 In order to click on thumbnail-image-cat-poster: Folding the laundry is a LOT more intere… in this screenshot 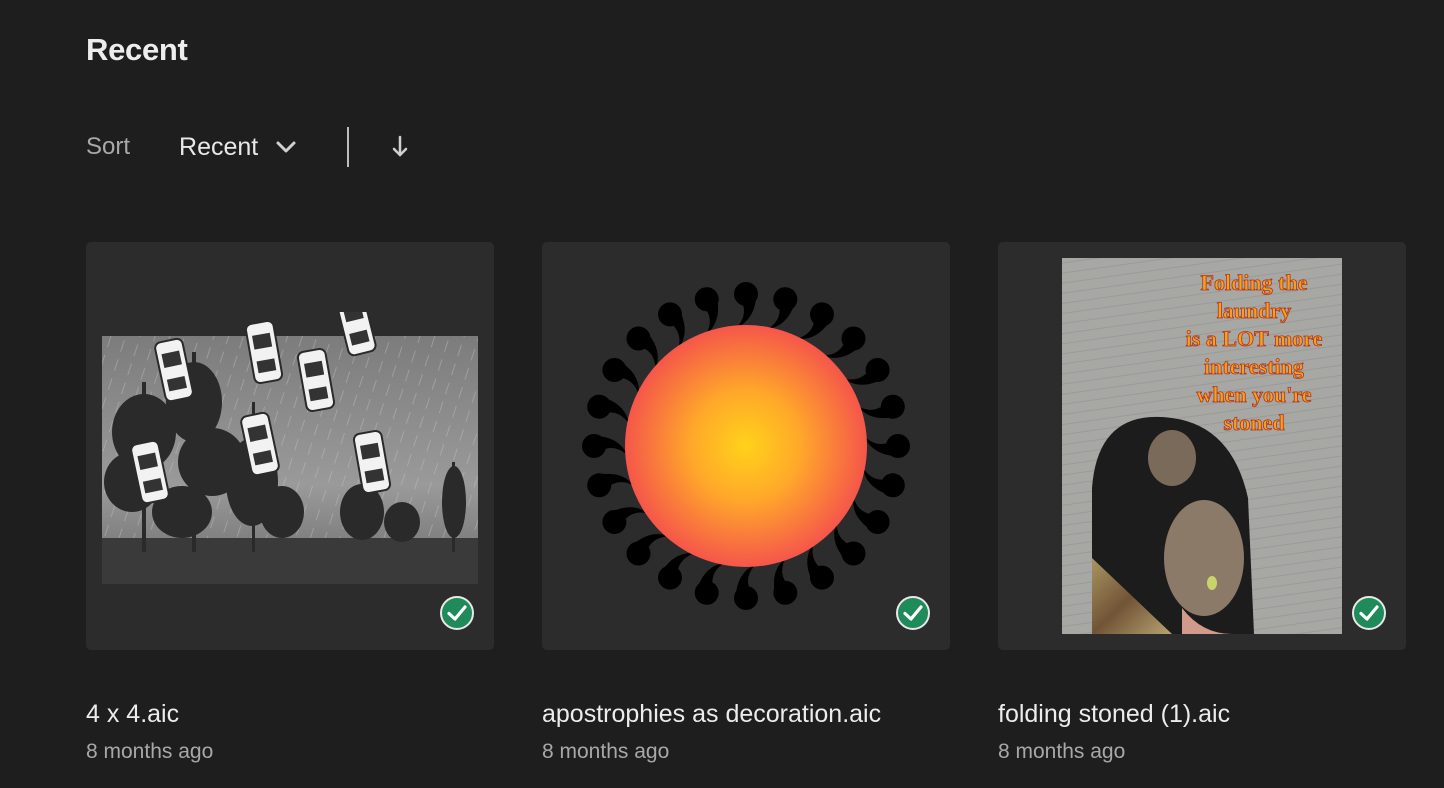, I will do `click(1202, 446)`.